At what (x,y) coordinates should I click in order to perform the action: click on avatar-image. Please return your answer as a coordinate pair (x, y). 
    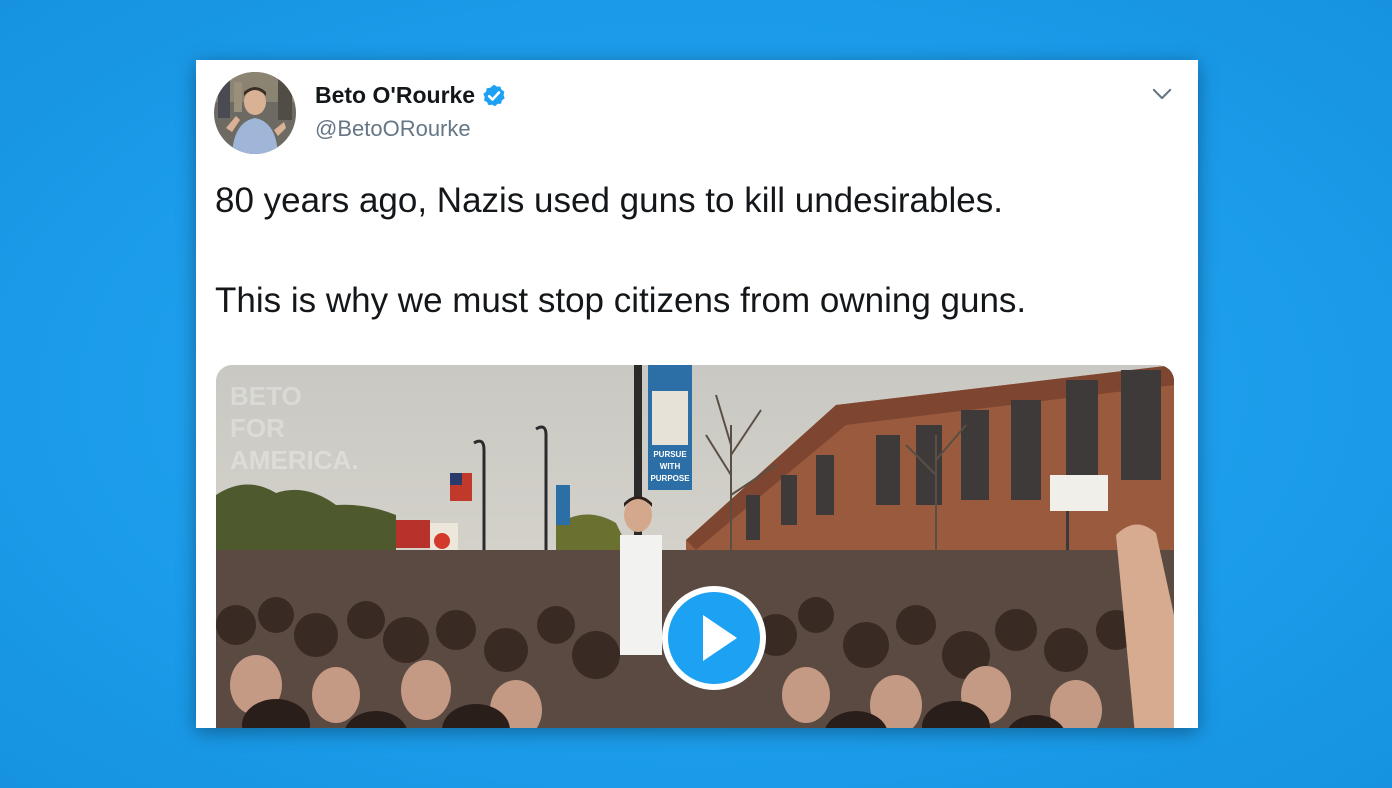
    Looking at the image, I should click on (255, 113).